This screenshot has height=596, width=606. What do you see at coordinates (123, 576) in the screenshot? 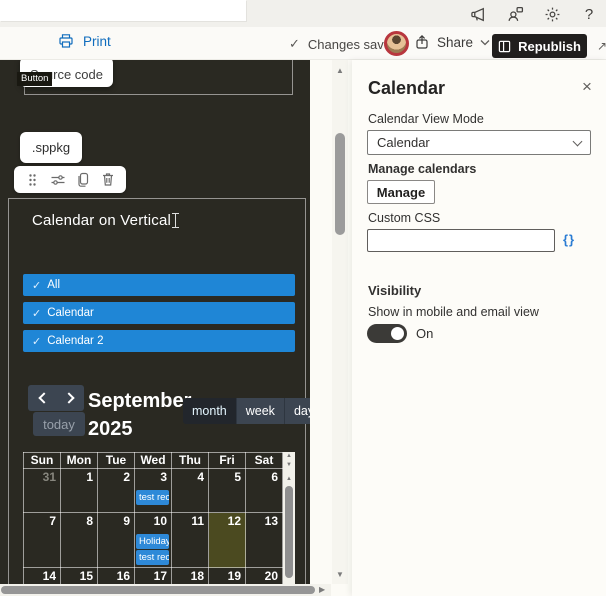
I see `day-number: 16` at bounding box center [123, 576].